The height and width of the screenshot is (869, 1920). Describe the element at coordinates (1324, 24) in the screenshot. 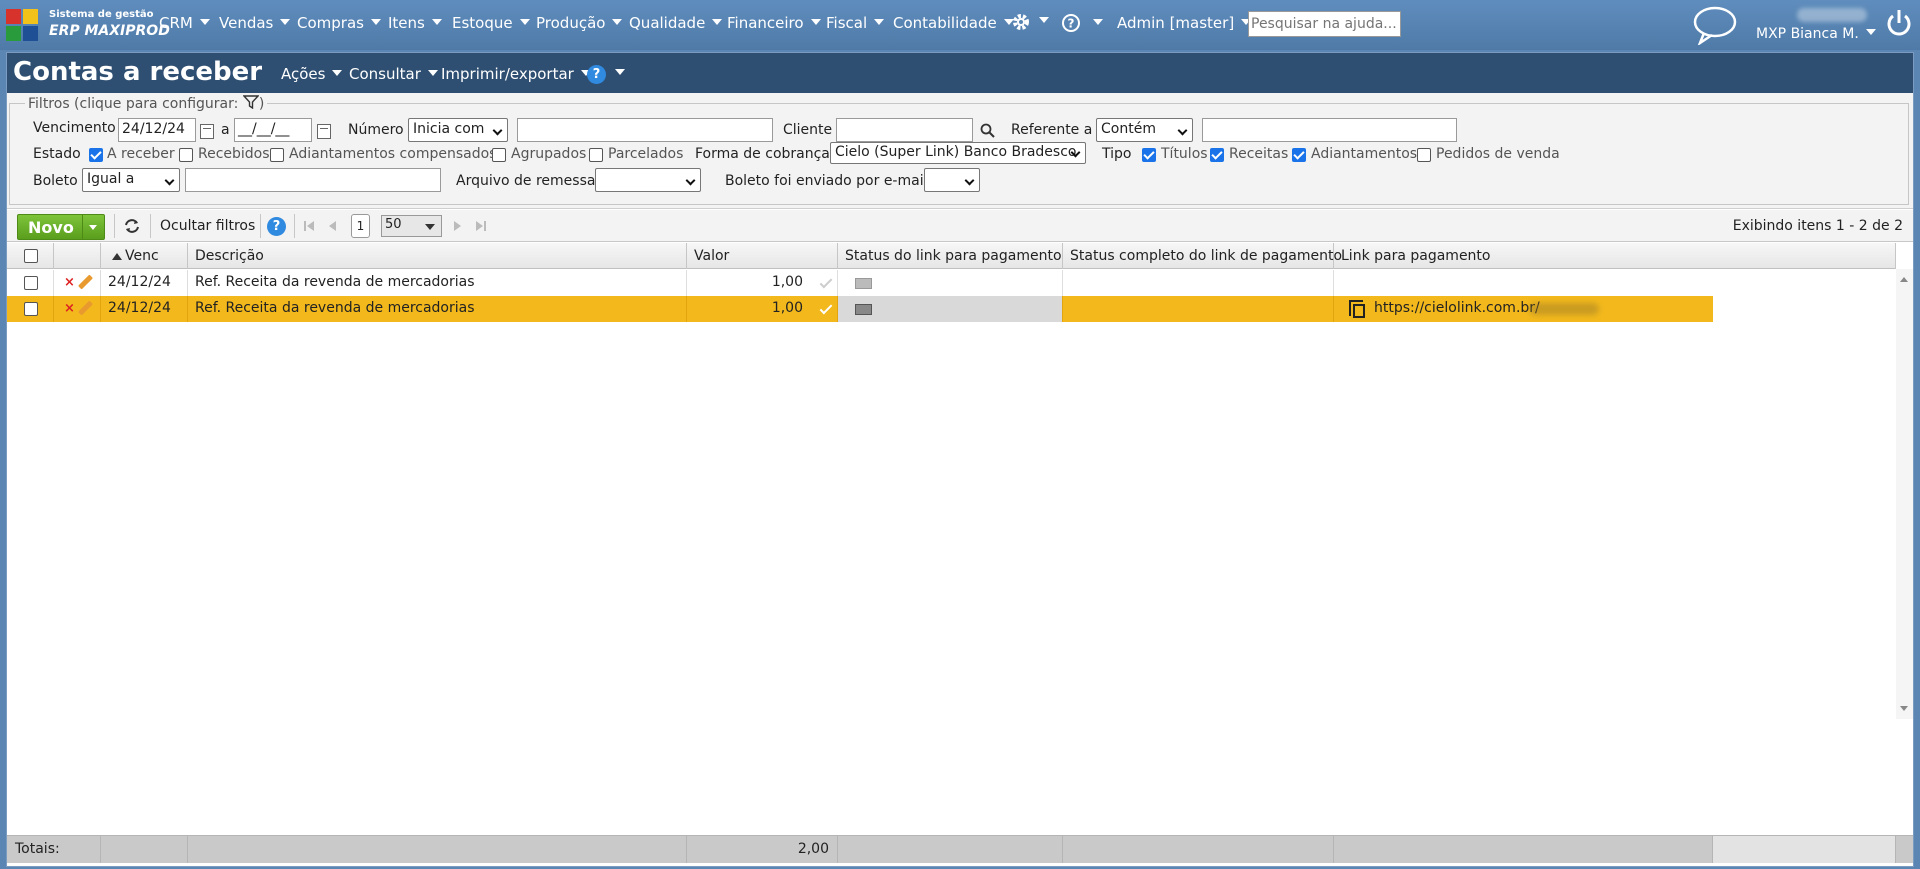

I see `help-search-input` at that location.